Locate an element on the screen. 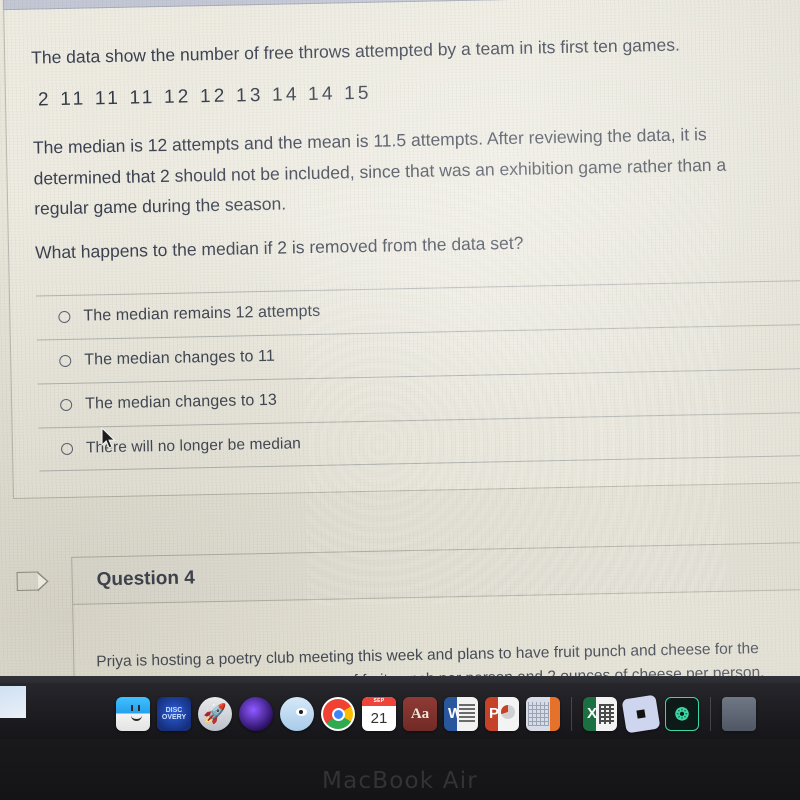  rocket-icon: 🚀 is located at coordinates (215, 714).